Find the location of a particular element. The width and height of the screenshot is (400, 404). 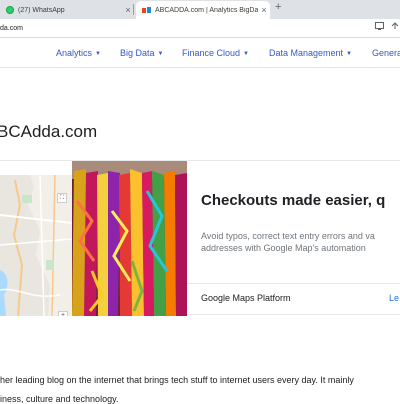

nav-item-analytics: Analytics ▼ is located at coordinates (78, 53).